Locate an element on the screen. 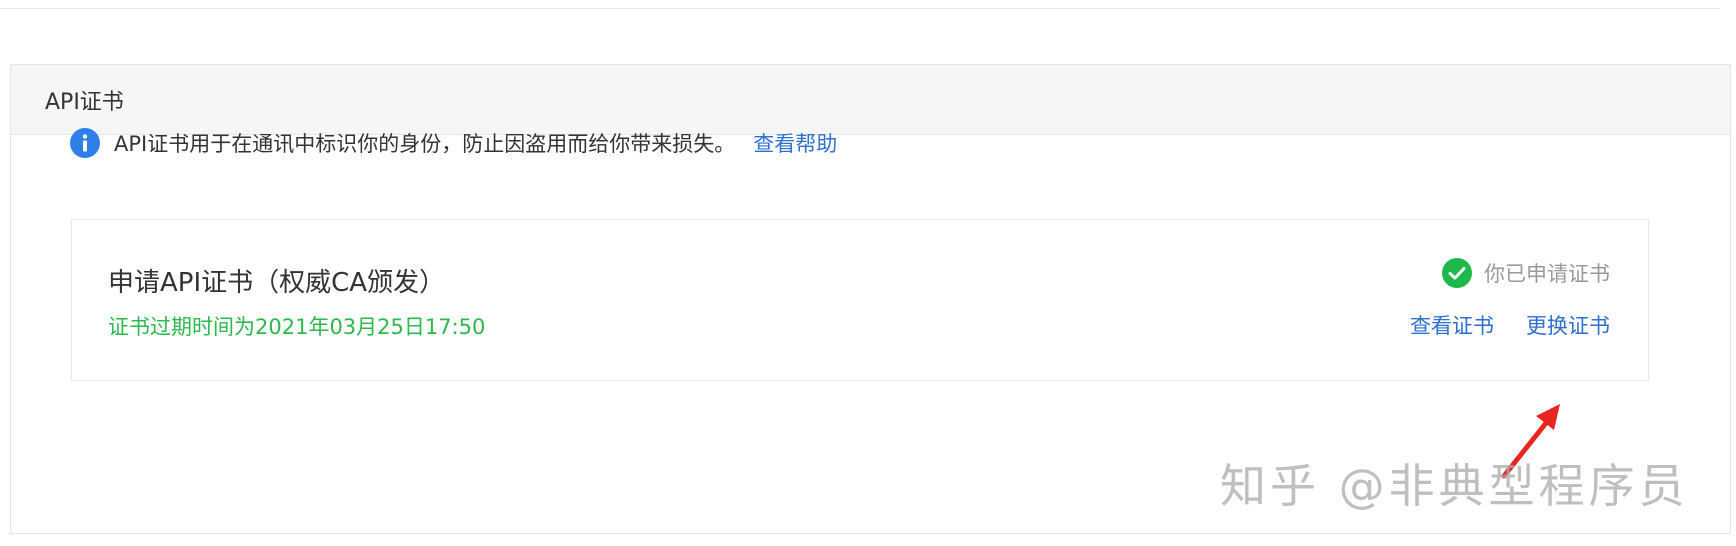  certificate-actions: 查看证书 更换证书 is located at coordinates (1494, 325).